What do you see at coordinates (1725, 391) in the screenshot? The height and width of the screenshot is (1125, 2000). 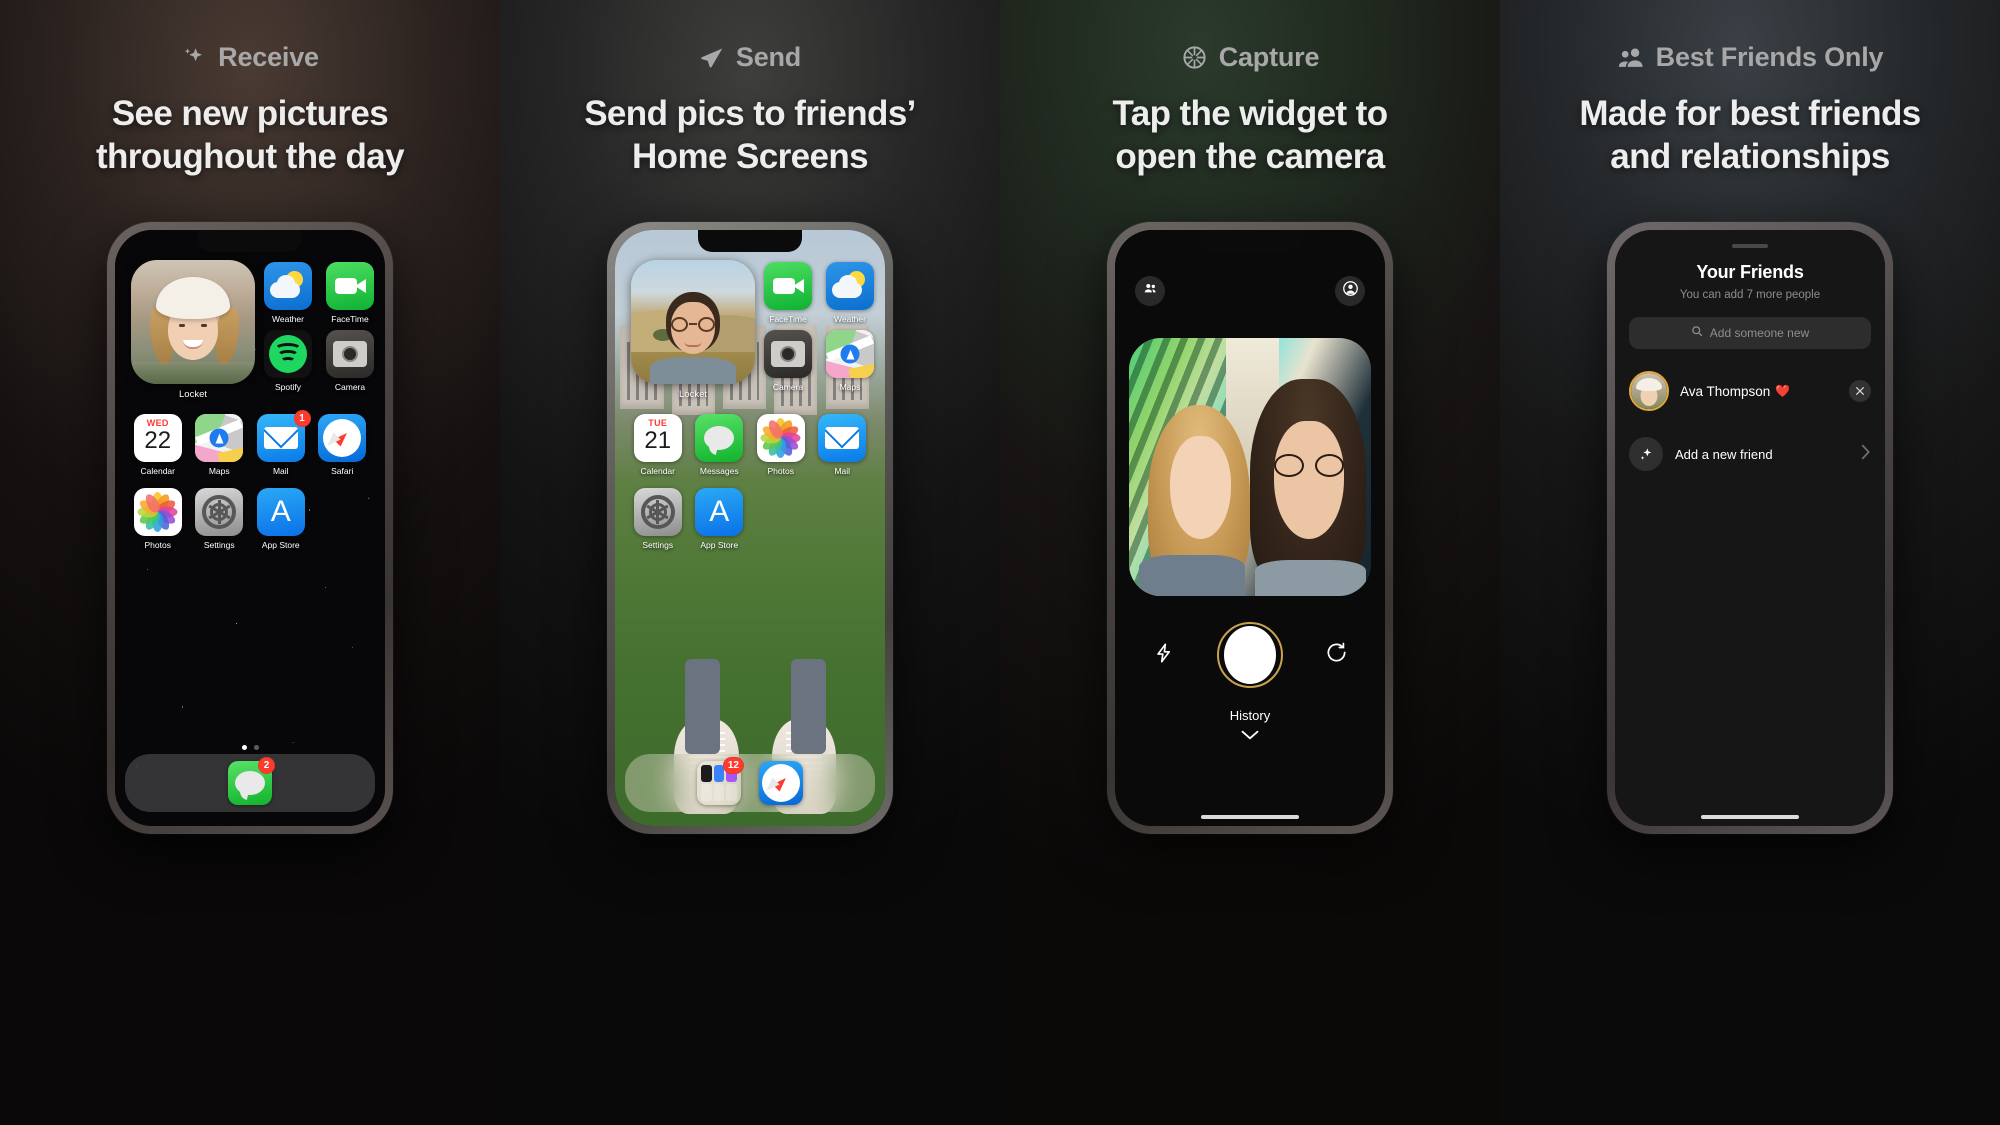 I see `friend-name: Ava Thompson` at bounding box center [1725, 391].